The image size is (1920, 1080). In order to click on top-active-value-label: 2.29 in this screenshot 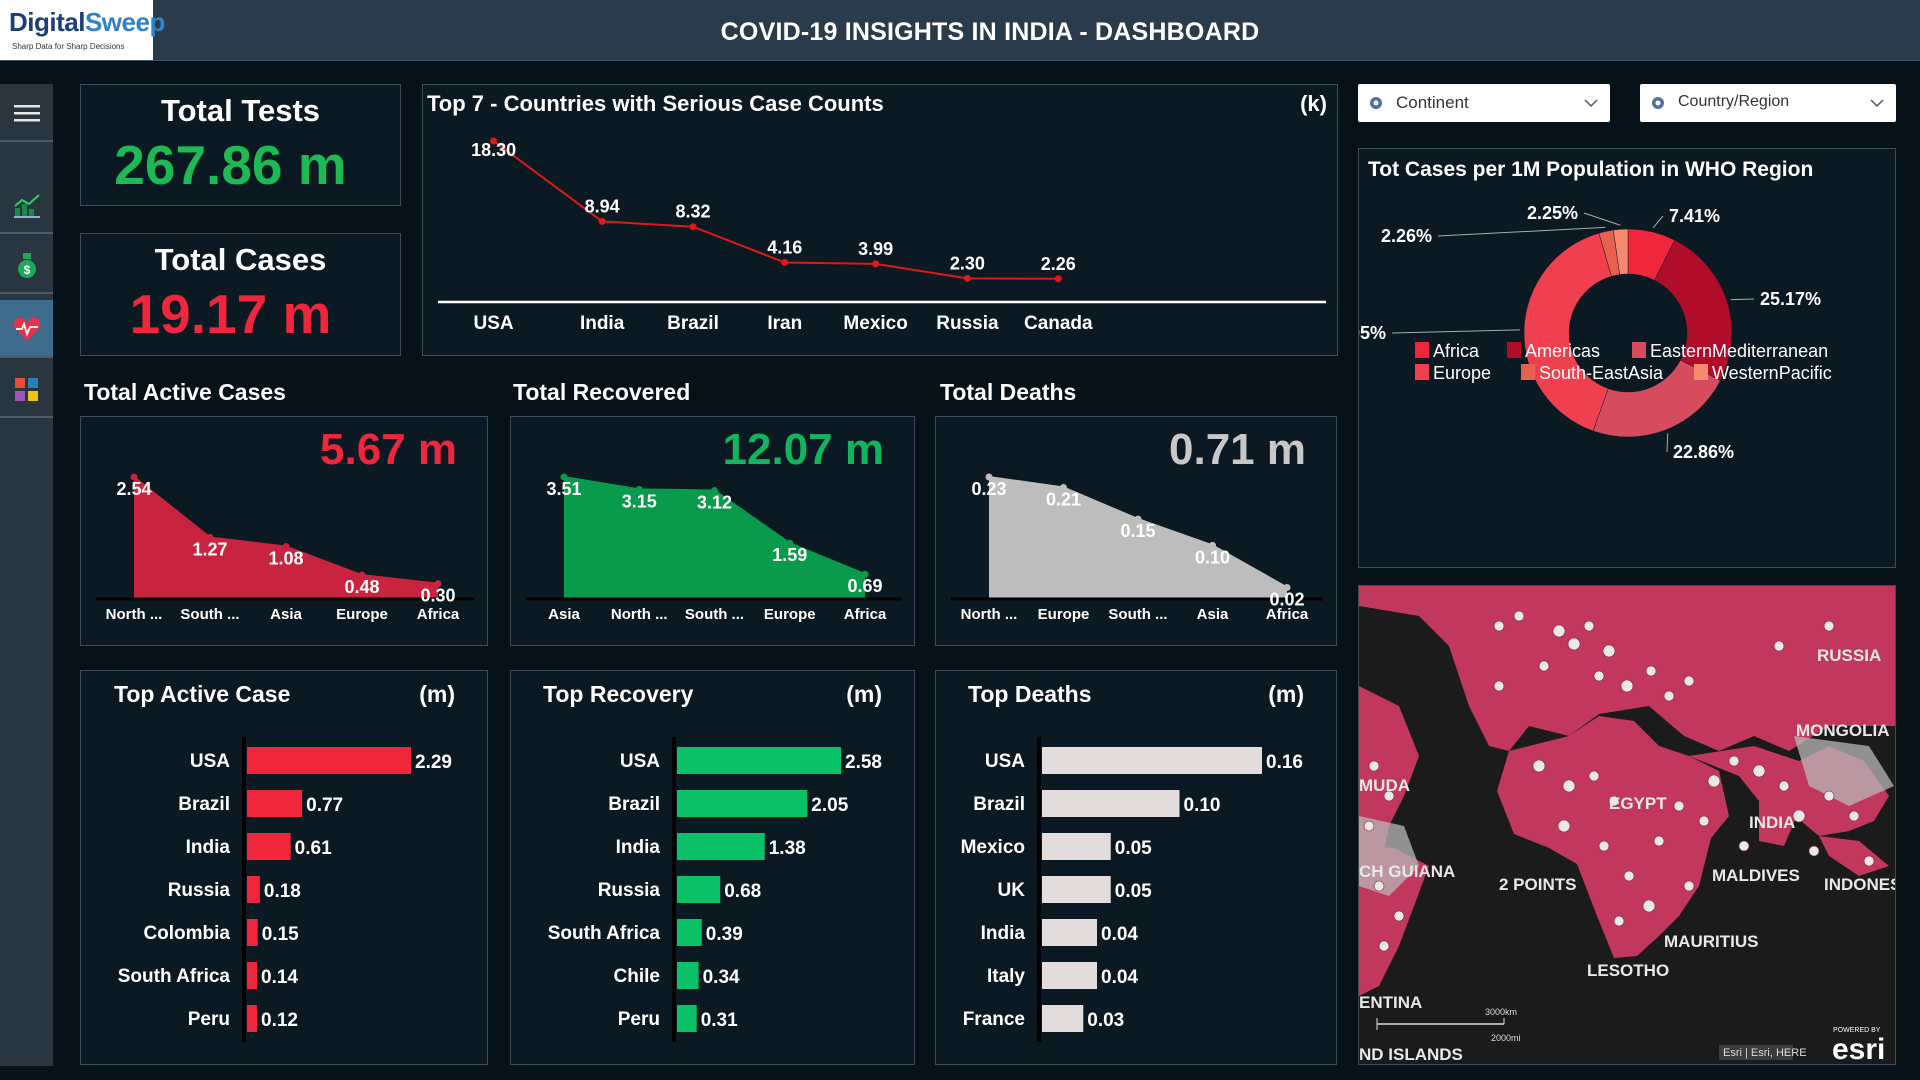, I will do `click(433, 762)`.